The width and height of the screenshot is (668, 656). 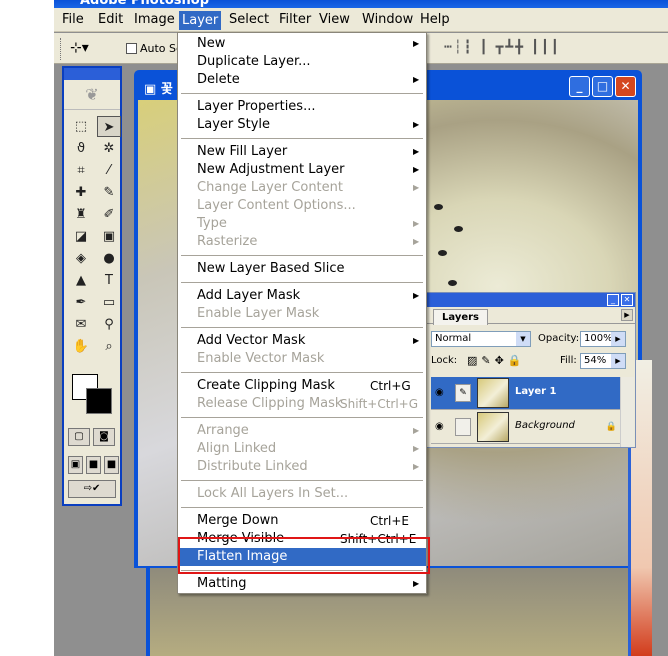 What do you see at coordinates (79, 48) in the screenshot?
I see `move-tool-icon: ⊹▾` at bounding box center [79, 48].